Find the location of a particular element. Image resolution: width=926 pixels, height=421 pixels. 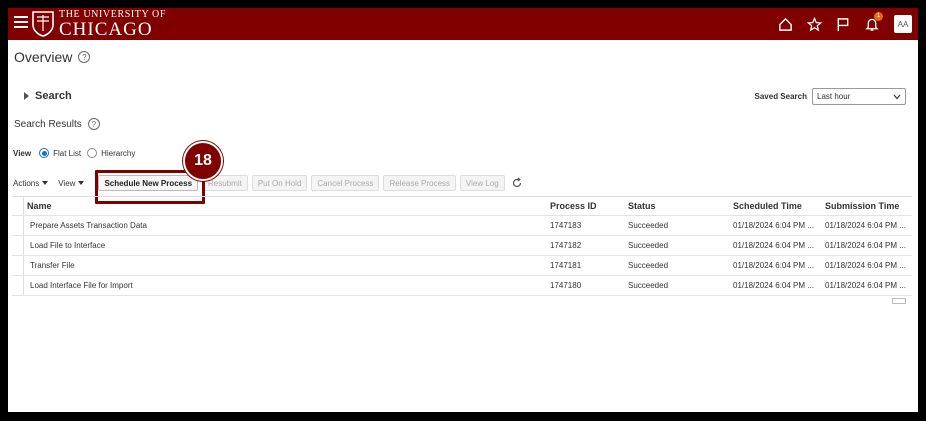

refresh-icon is located at coordinates (517, 183).